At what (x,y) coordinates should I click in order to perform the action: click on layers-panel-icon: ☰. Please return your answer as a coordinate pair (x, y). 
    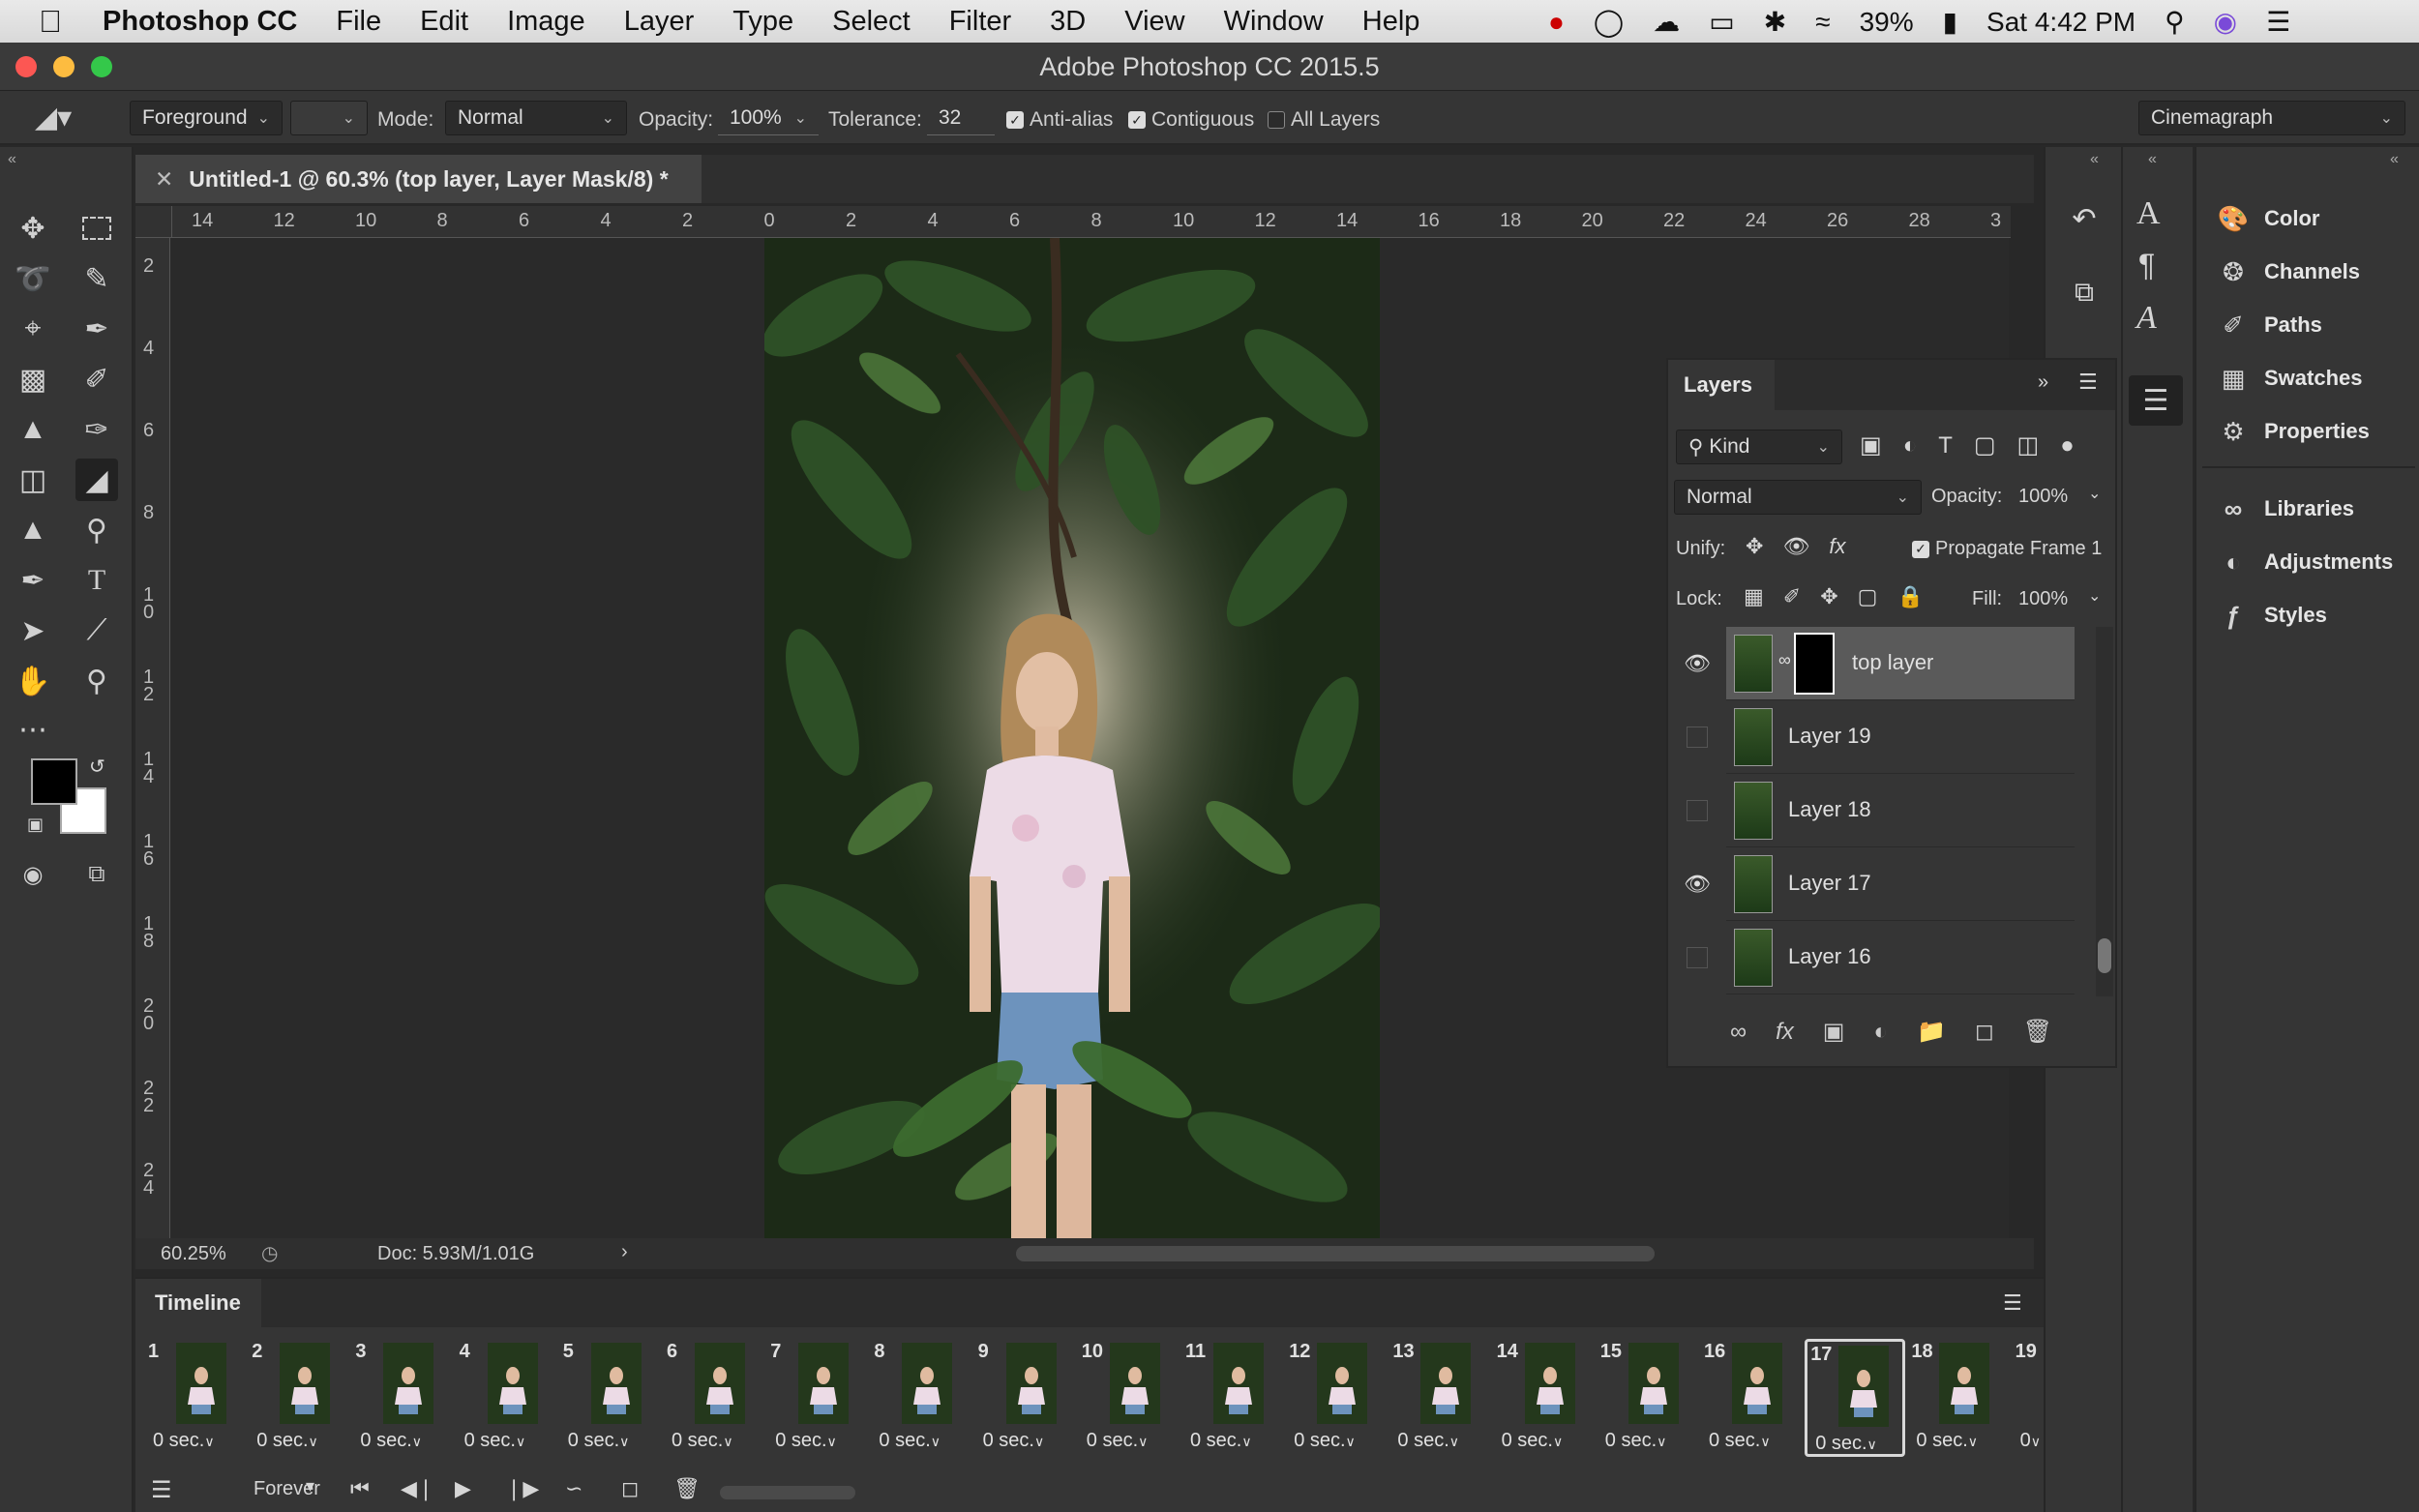
    Looking at the image, I should click on (2156, 401).